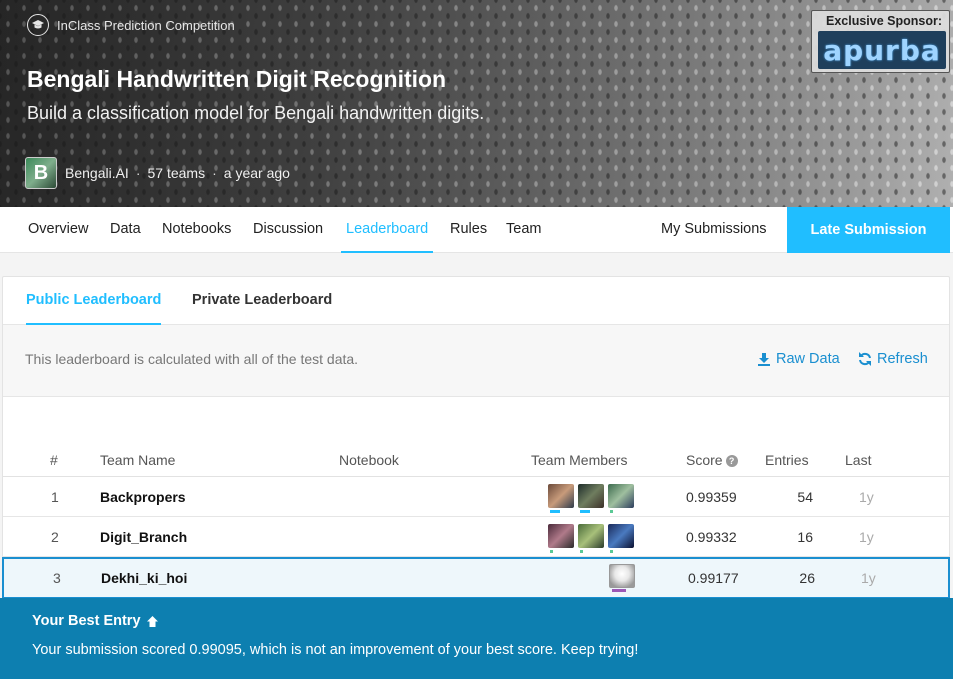 This screenshot has height=679, width=953. Describe the element at coordinates (57, 578) in the screenshot. I see `row-rank: 3` at that location.